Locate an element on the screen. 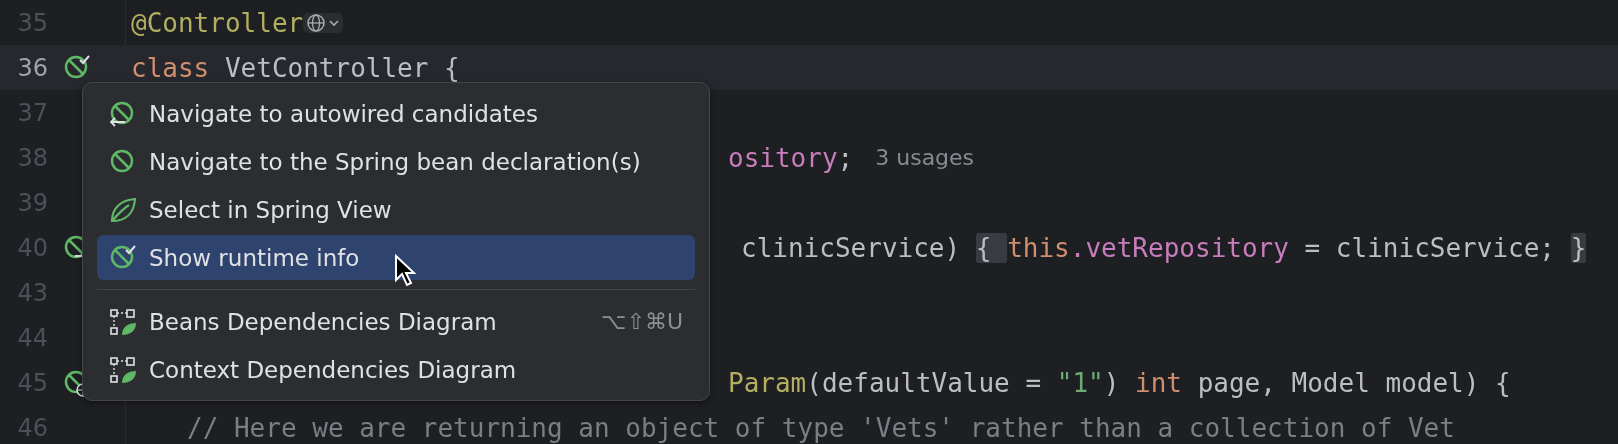 The width and height of the screenshot is (1618, 444). code-token: this is located at coordinates (1038, 247).